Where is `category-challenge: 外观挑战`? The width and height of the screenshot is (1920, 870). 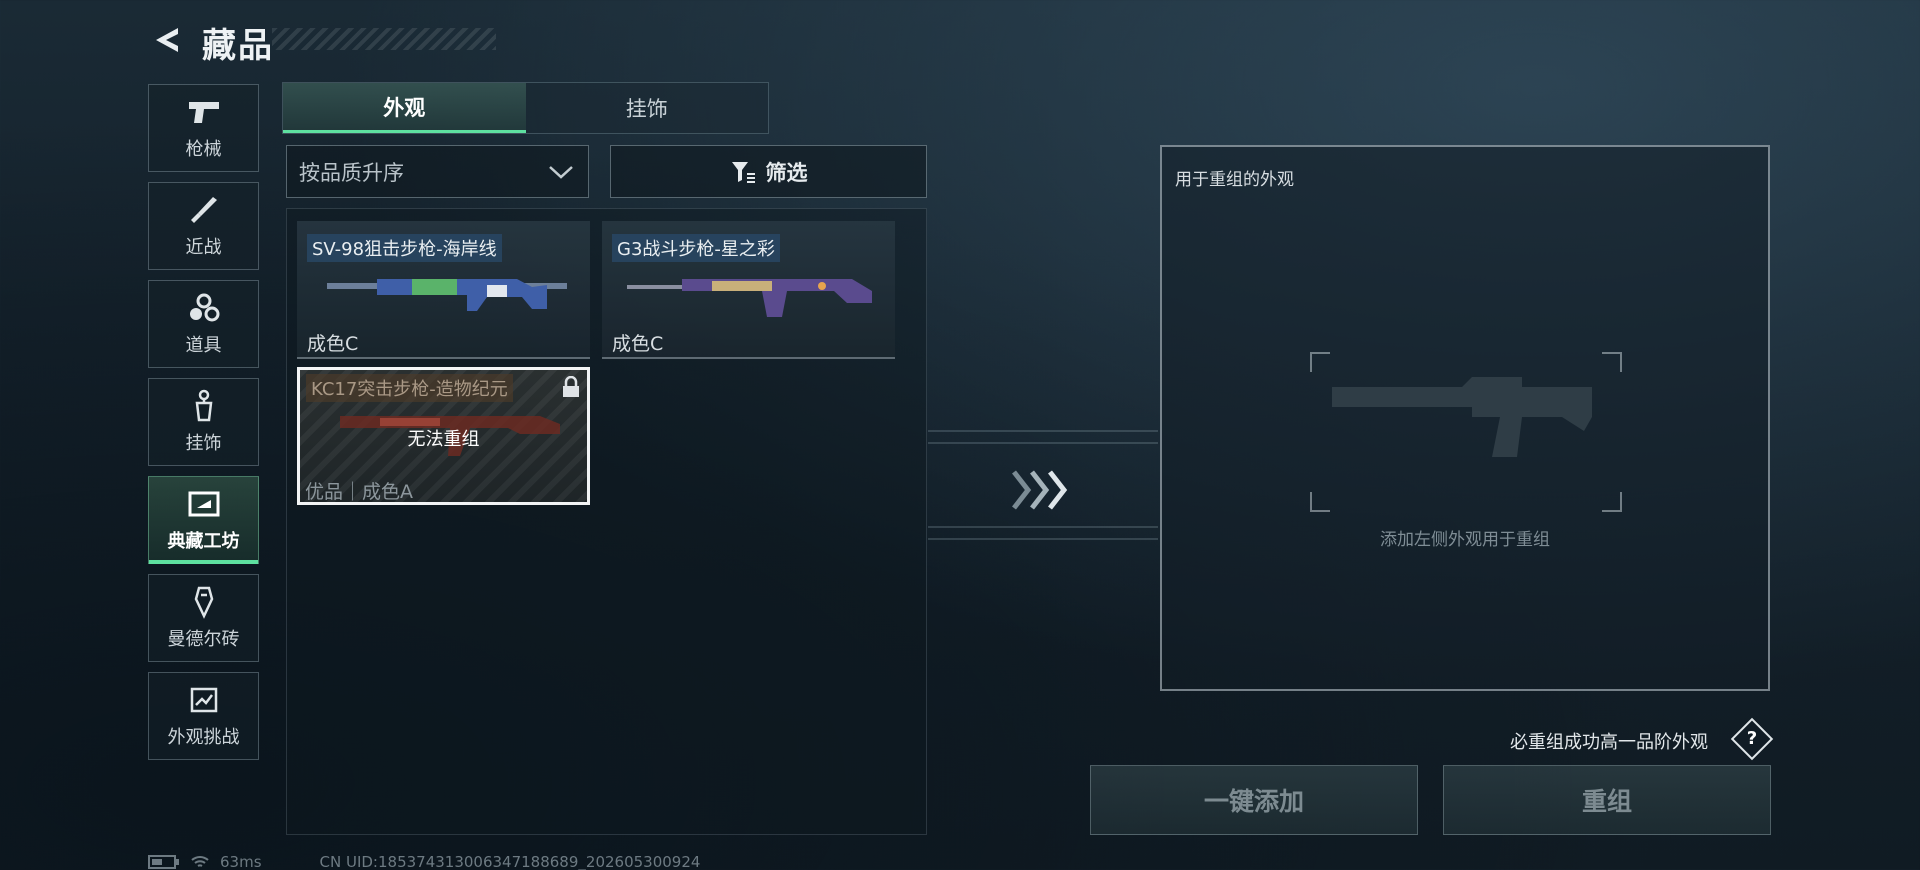 category-challenge: 外观挑战 is located at coordinates (203, 716).